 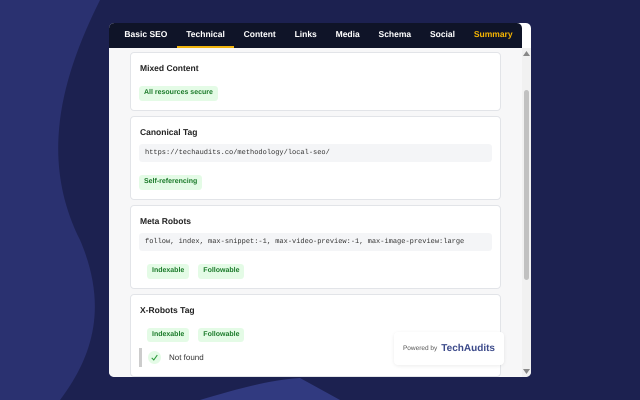 I want to click on result-text: Not found, so click(x=186, y=357).